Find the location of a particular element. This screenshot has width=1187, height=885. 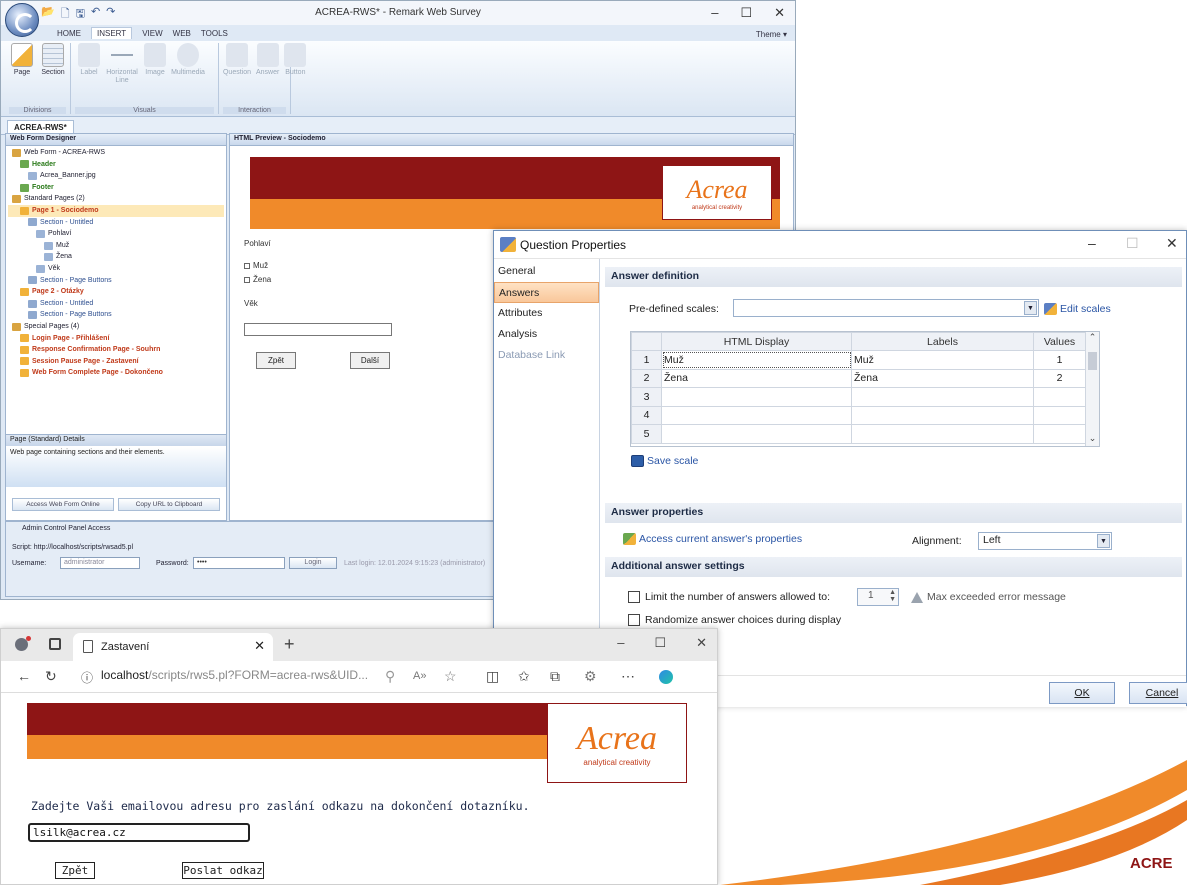

nav-analysis: Analysis is located at coordinates (546, 334).